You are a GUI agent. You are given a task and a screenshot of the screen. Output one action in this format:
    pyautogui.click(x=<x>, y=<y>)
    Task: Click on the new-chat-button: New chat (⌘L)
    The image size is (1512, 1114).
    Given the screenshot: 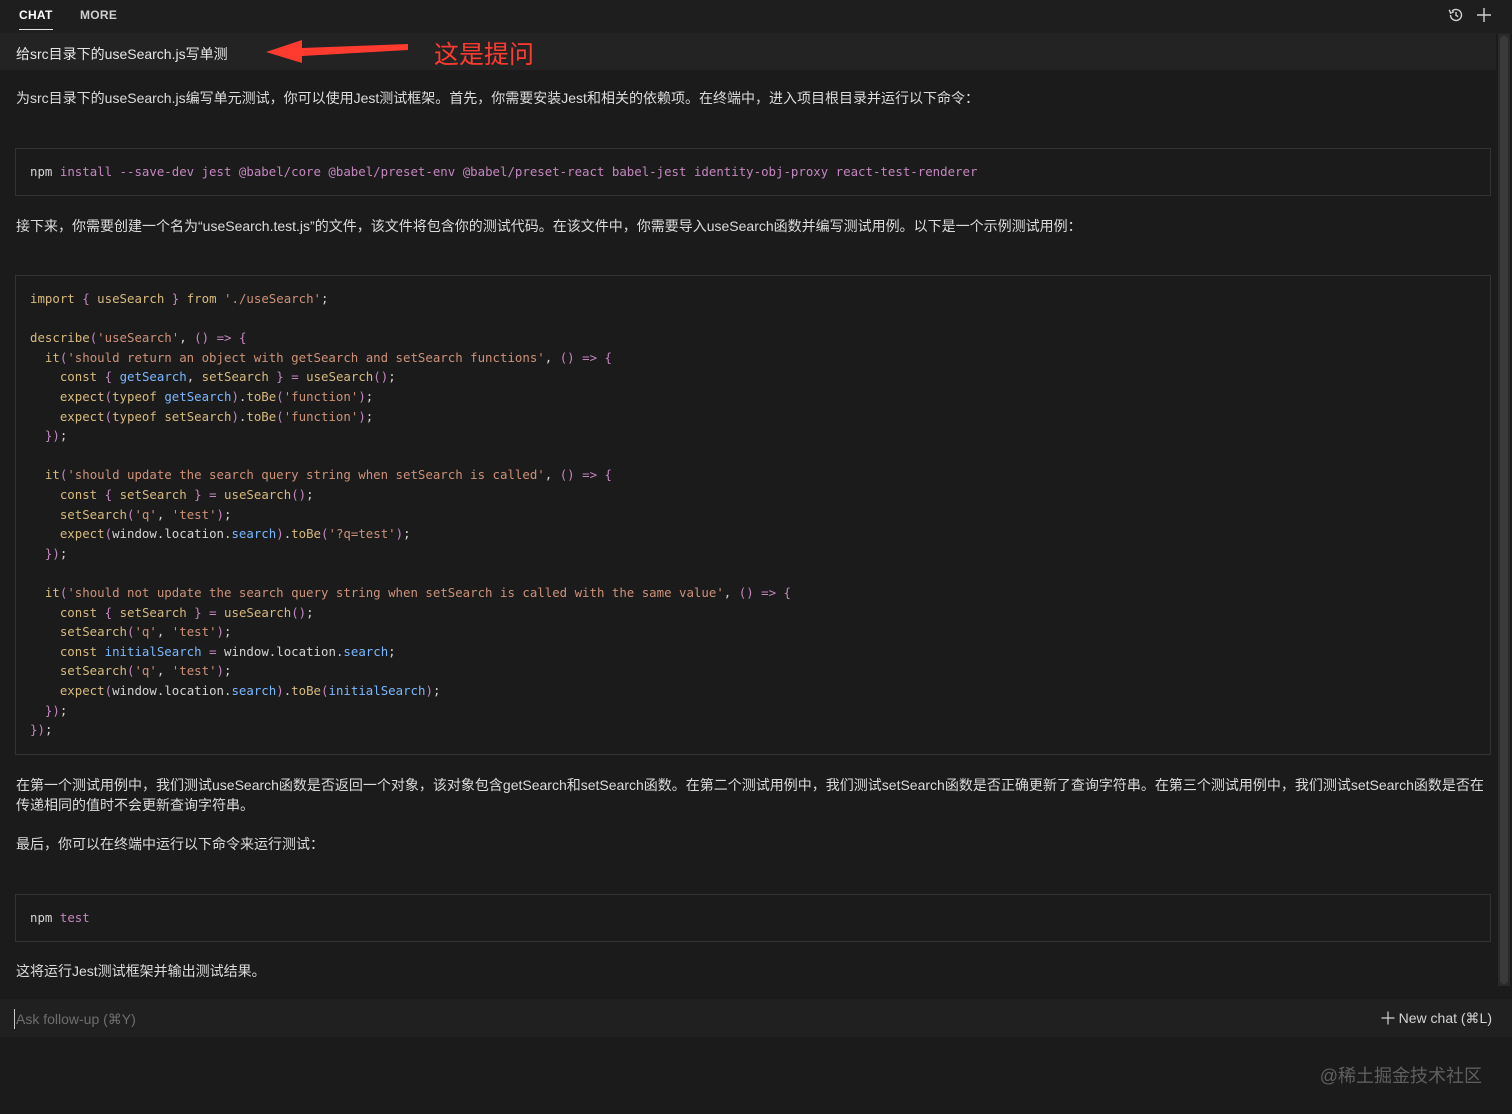 What is the action you would take?
    pyautogui.click(x=1436, y=1018)
    